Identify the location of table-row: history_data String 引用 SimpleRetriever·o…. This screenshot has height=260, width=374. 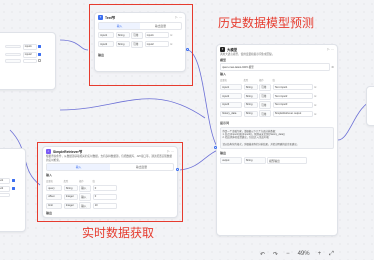
(277, 113).